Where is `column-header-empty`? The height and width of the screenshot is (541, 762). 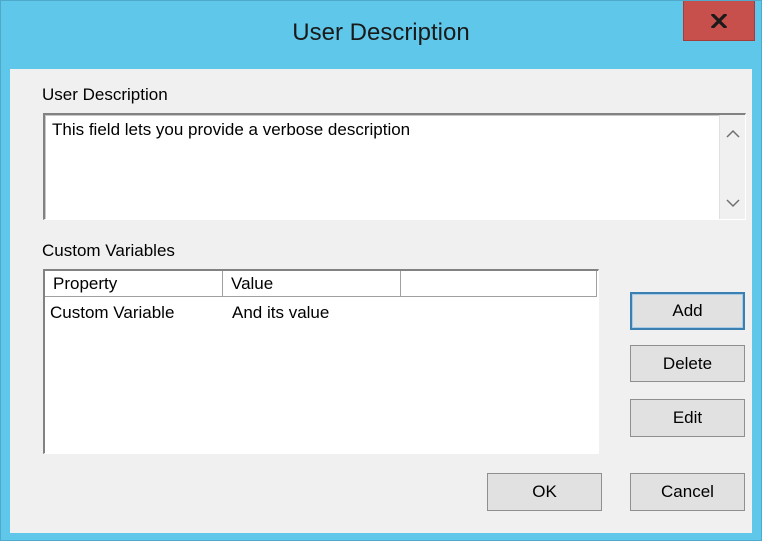
column-header-empty is located at coordinates (499, 284).